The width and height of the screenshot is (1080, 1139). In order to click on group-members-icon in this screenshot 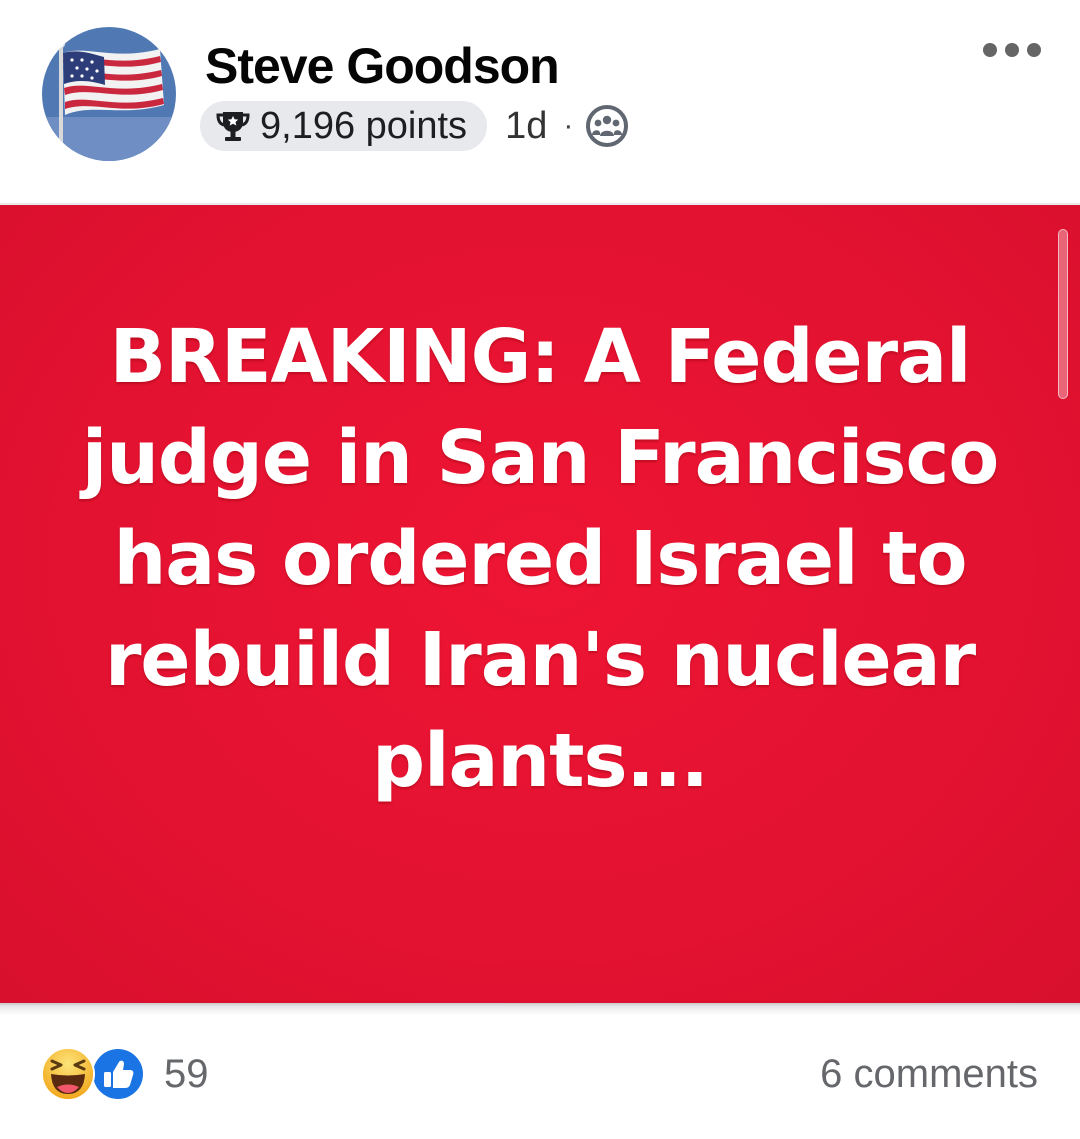, I will do `click(607, 126)`.